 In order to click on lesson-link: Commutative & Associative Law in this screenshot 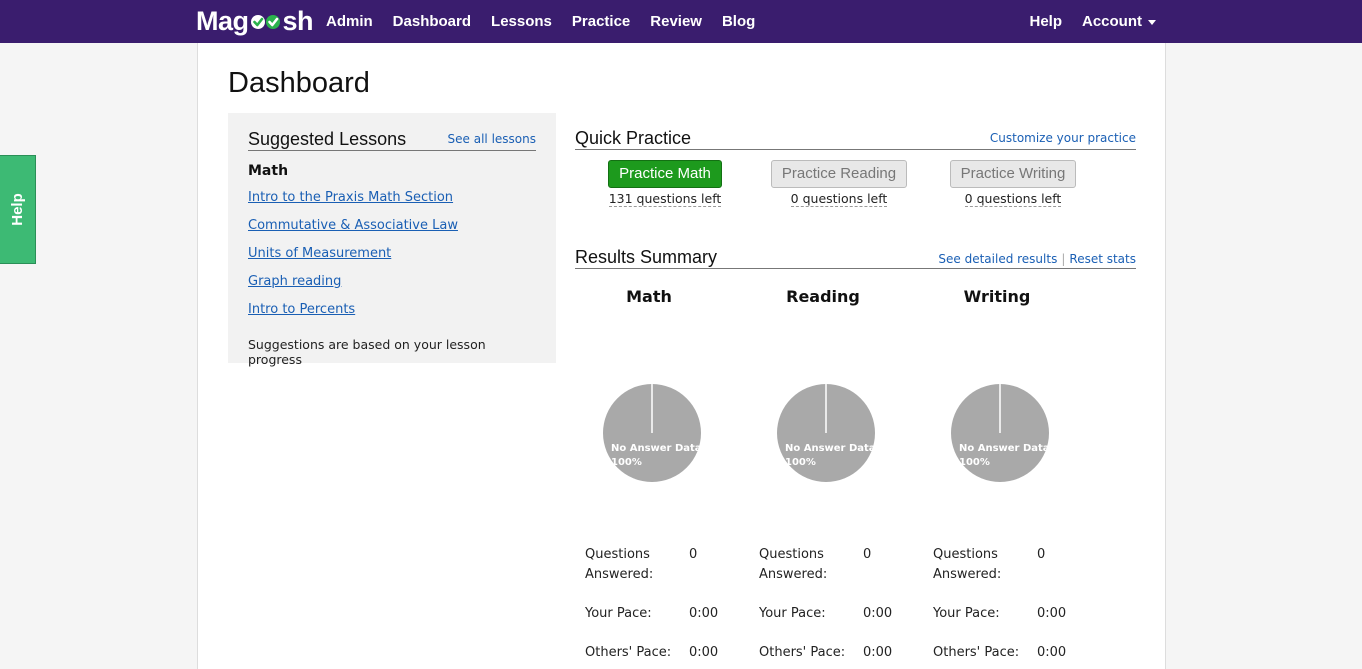, I will do `click(353, 225)`.